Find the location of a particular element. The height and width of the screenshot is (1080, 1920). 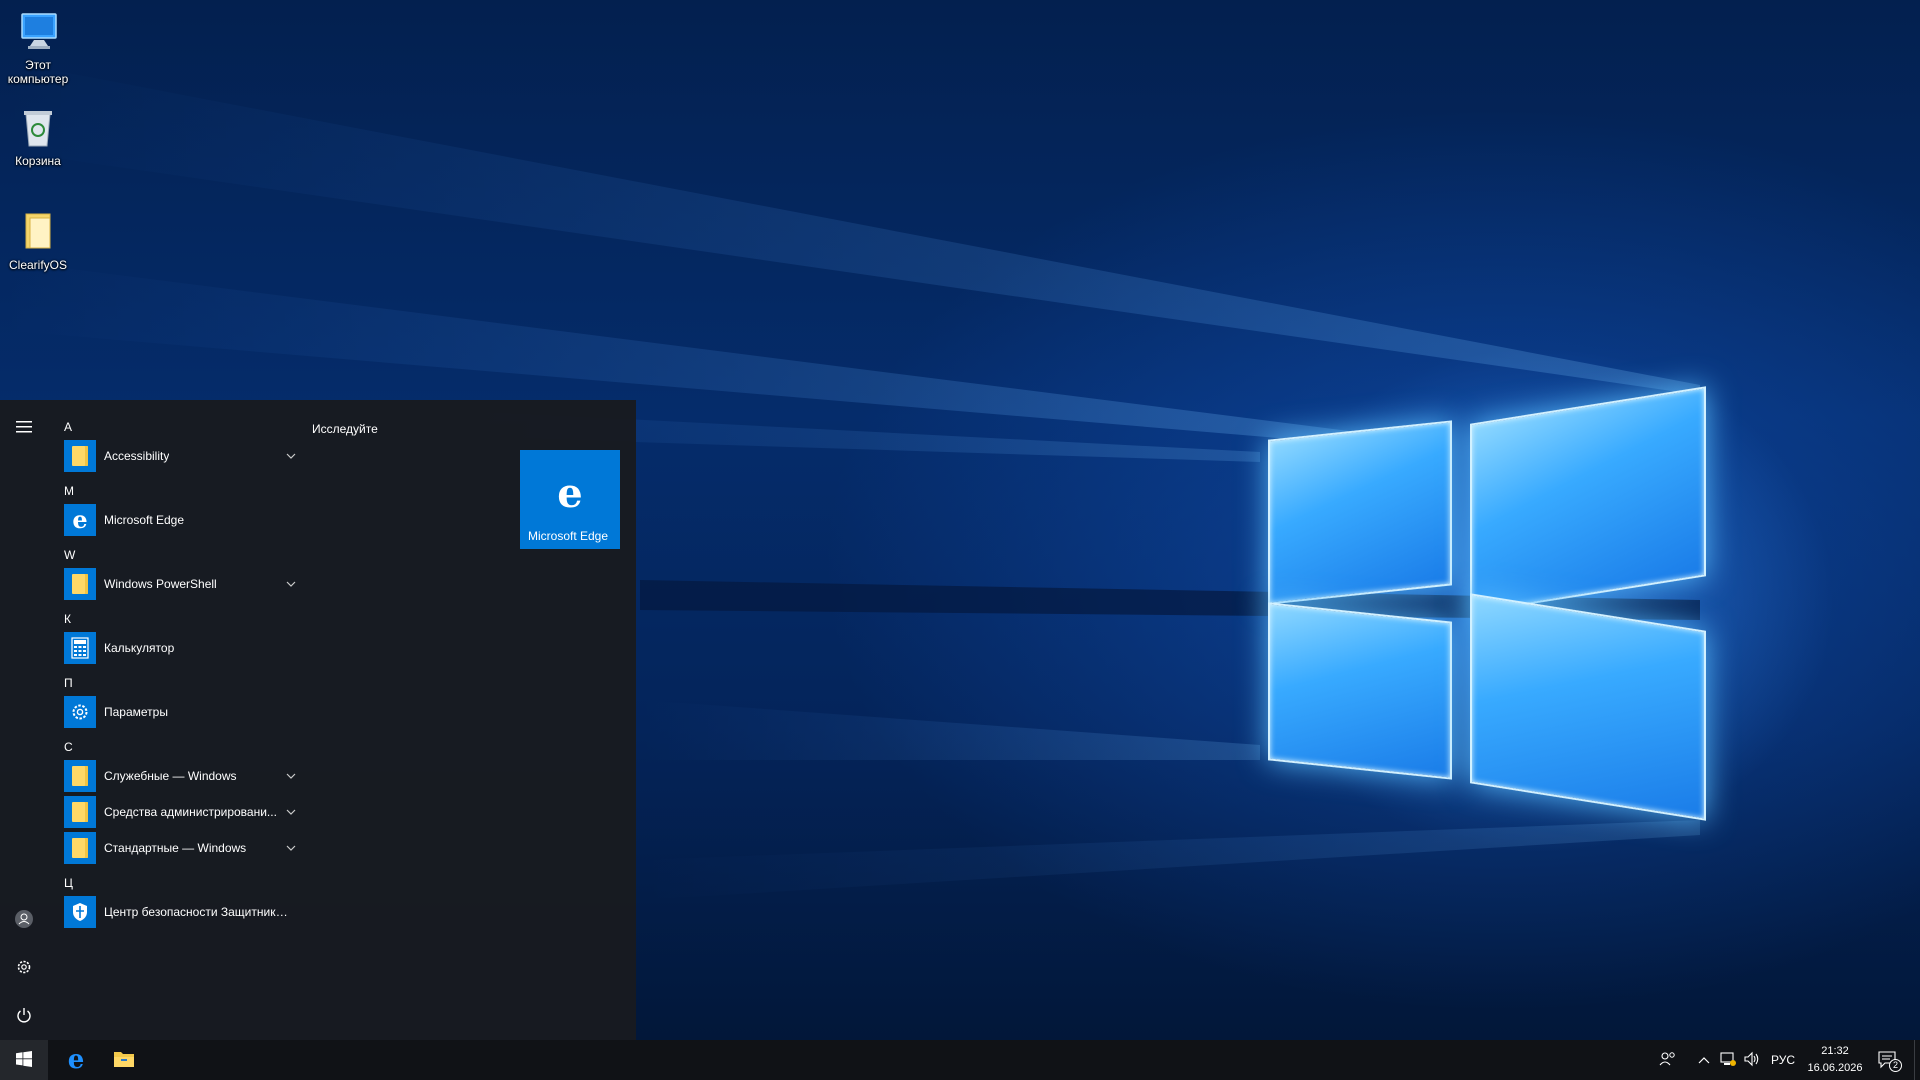

app-label: Стандартные — Windows is located at coordinates (175, 848).